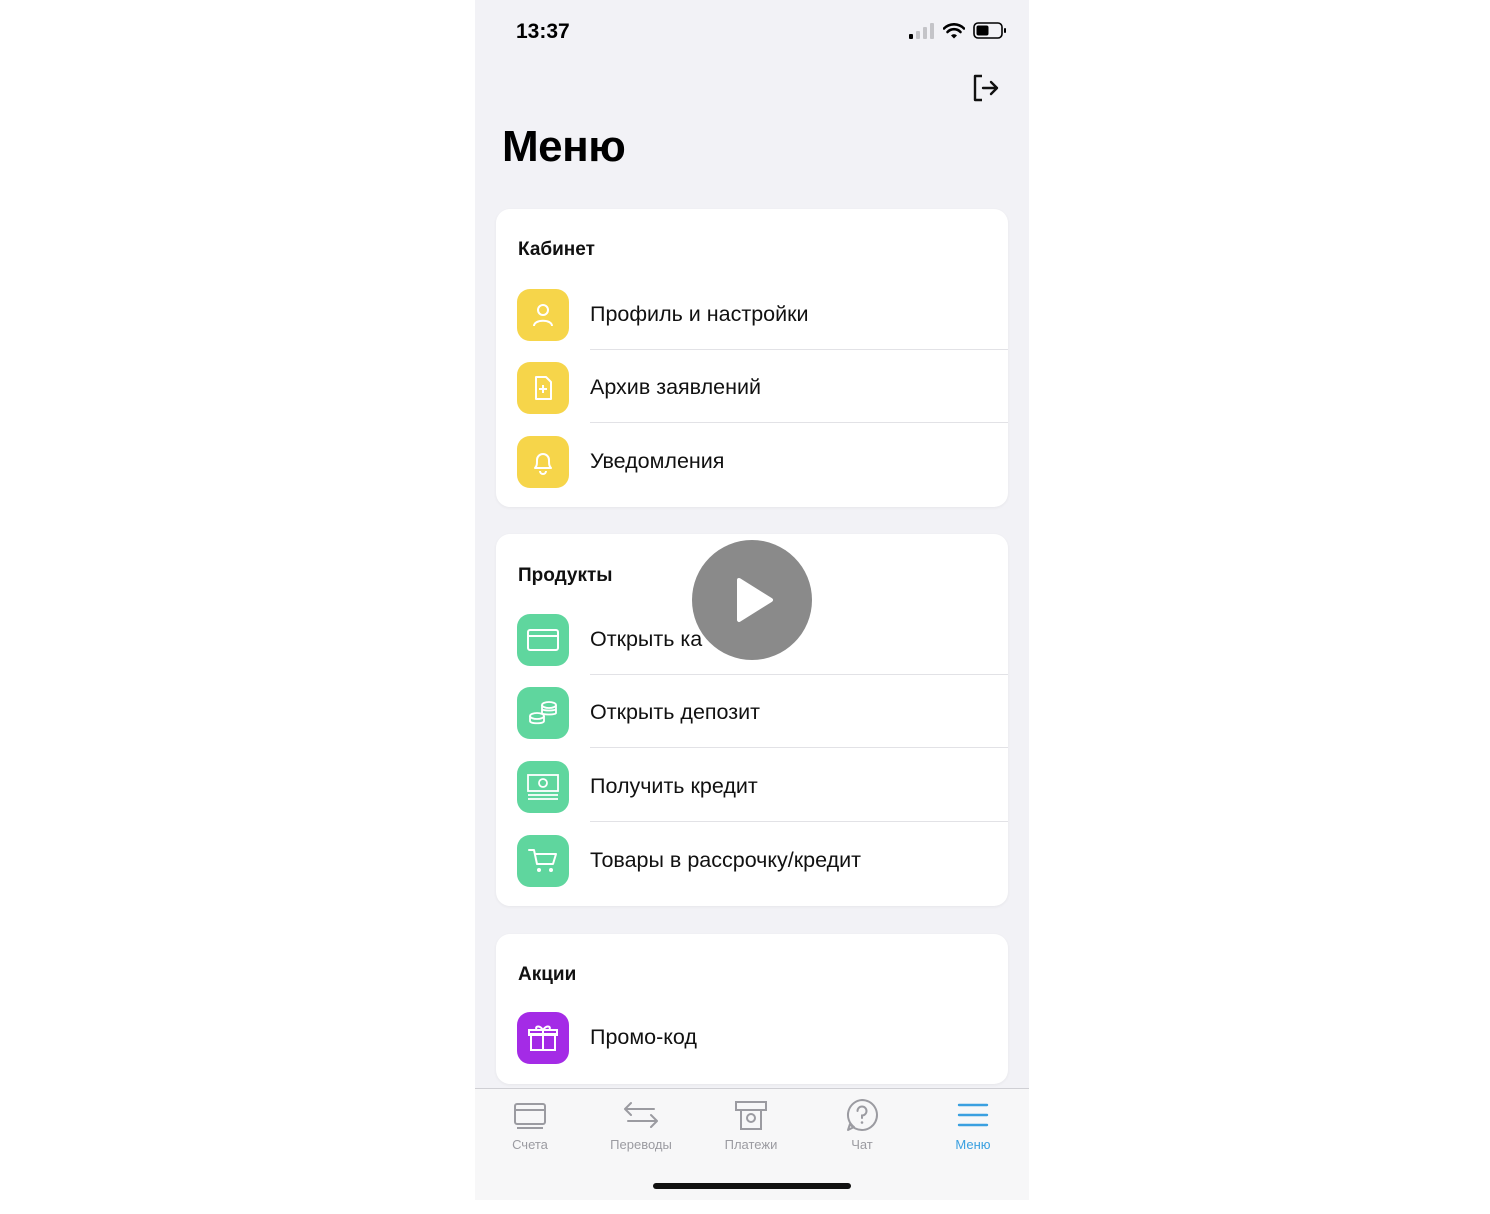  I want to click on menu-item-label: Открыть депозит, so click(675, 712).